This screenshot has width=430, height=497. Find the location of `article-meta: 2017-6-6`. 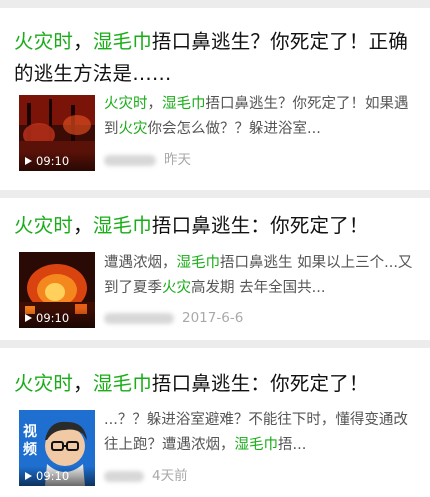

article-meta: 2017-6-6 is located at coordinates (173, 318).